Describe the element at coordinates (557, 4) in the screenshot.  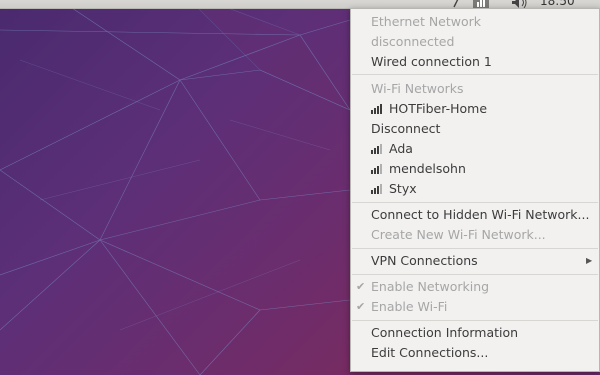
I see `clock: 18:50` at that location.